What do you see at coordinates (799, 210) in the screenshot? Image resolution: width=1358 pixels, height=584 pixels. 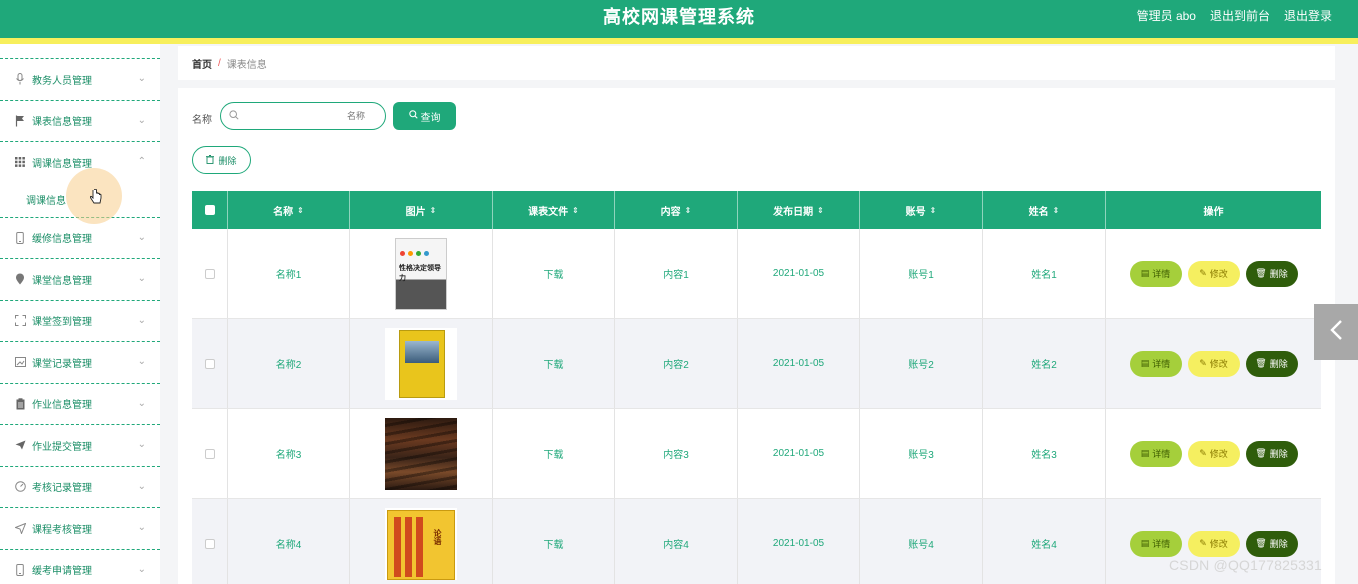 I see `column-header-date: 发布日期 ⇕` at bounding box center [799, 210].